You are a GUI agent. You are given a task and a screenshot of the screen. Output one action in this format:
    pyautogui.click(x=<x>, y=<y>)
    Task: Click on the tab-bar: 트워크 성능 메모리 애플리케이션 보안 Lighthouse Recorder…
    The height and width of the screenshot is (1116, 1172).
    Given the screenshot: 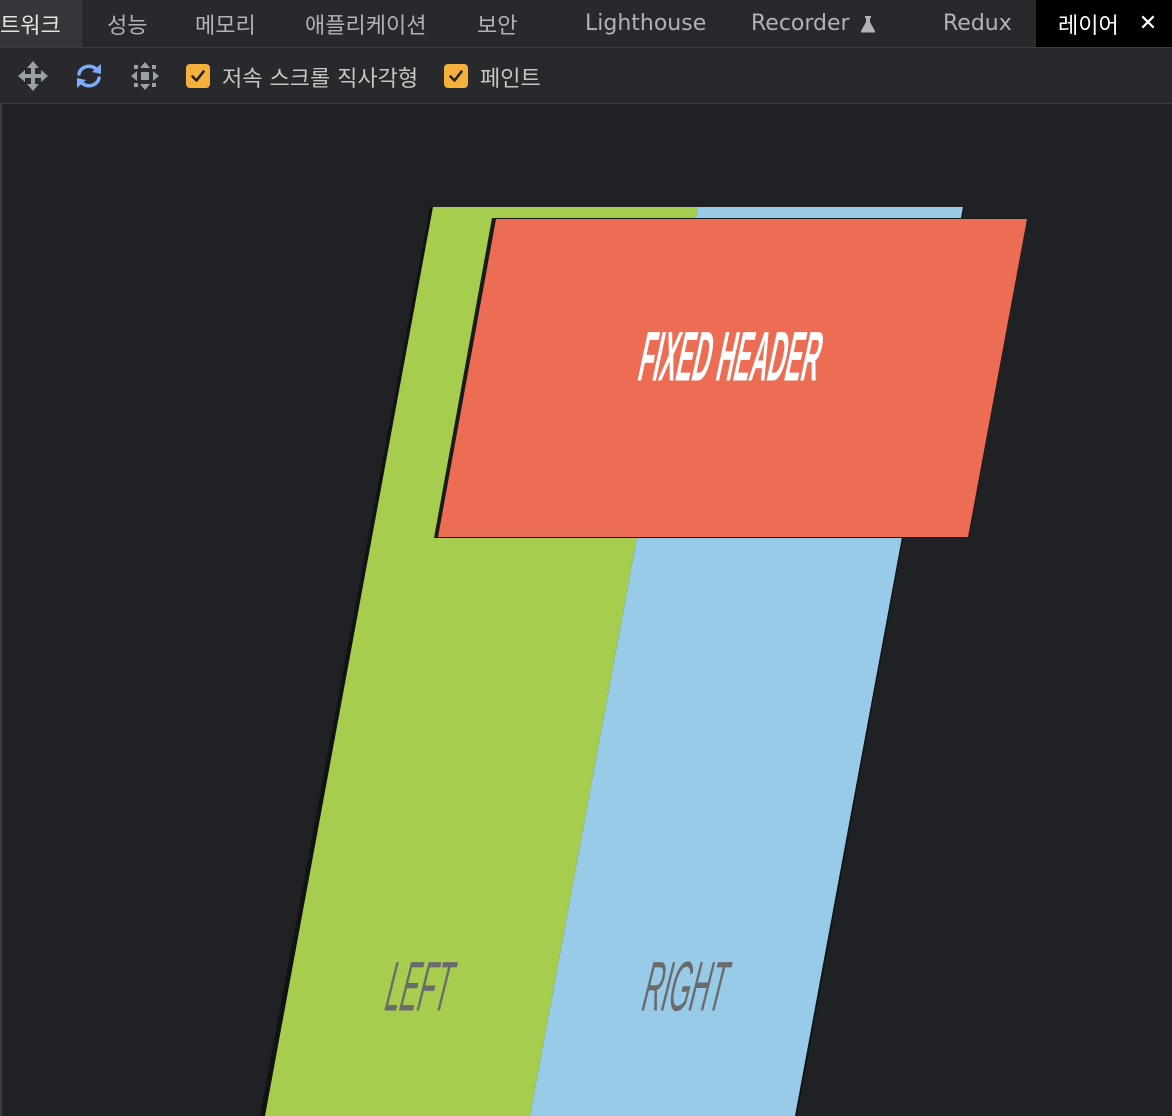 What is the action you would take?
    pyautogui.click(x=586, y=24)
    